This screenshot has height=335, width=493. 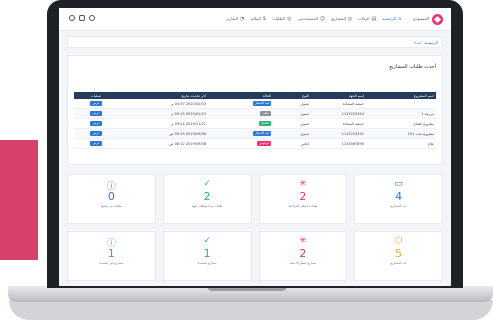 I want to click on nav-item-home: ⌂الرئيسية, so click(x=391, y=19).